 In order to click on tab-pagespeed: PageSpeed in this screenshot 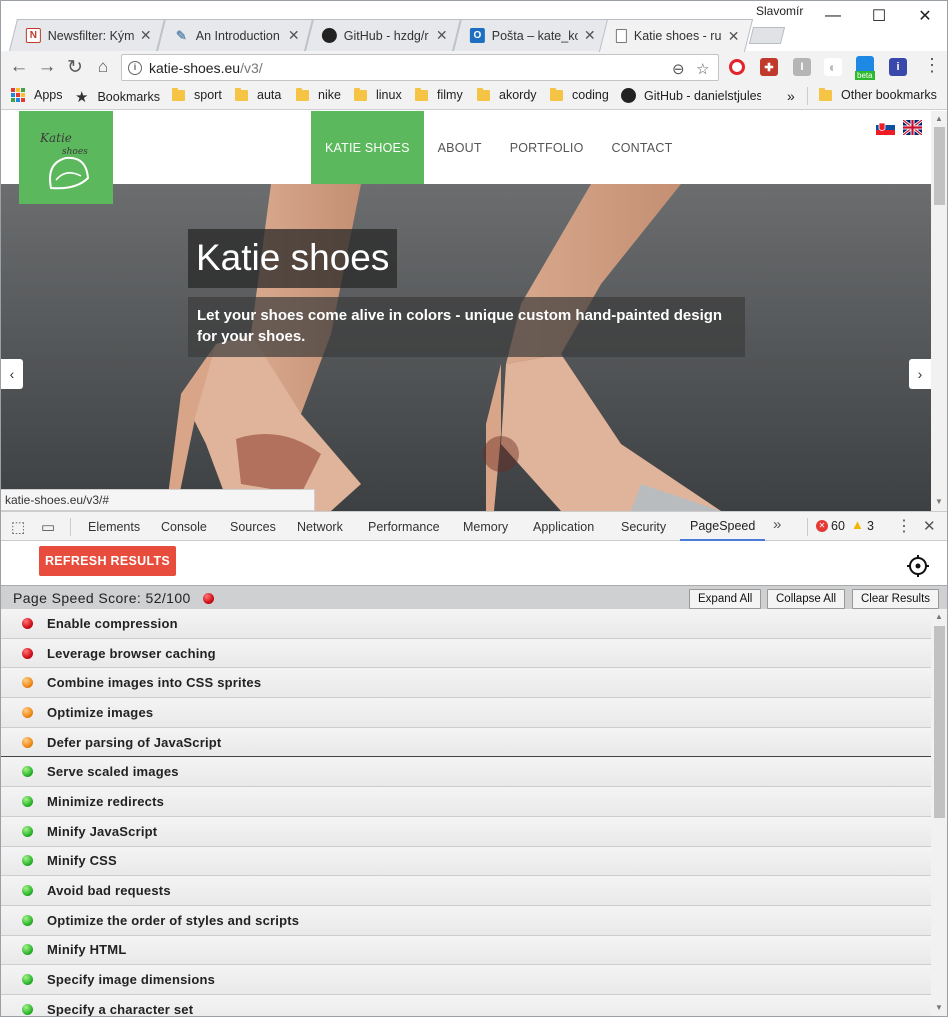, I will do `click(723, 526)`.